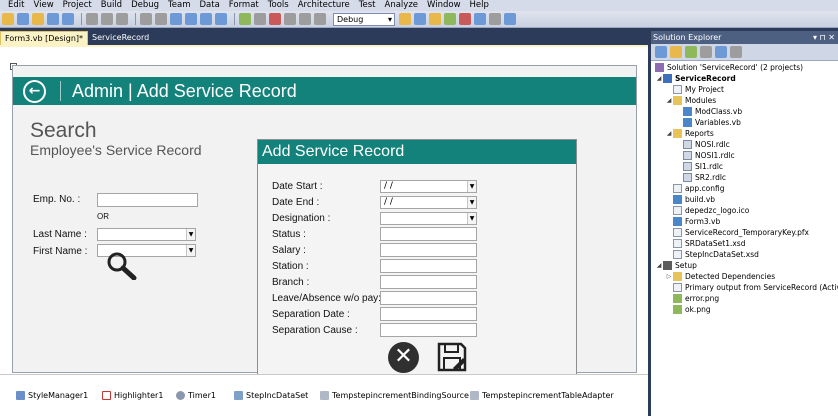 The height and width of the screenshot is (416, 838). Describe the element at coordinates (364, 19) in the screenshot. I see `solution-configuration-dropdown: Debug` at that location.